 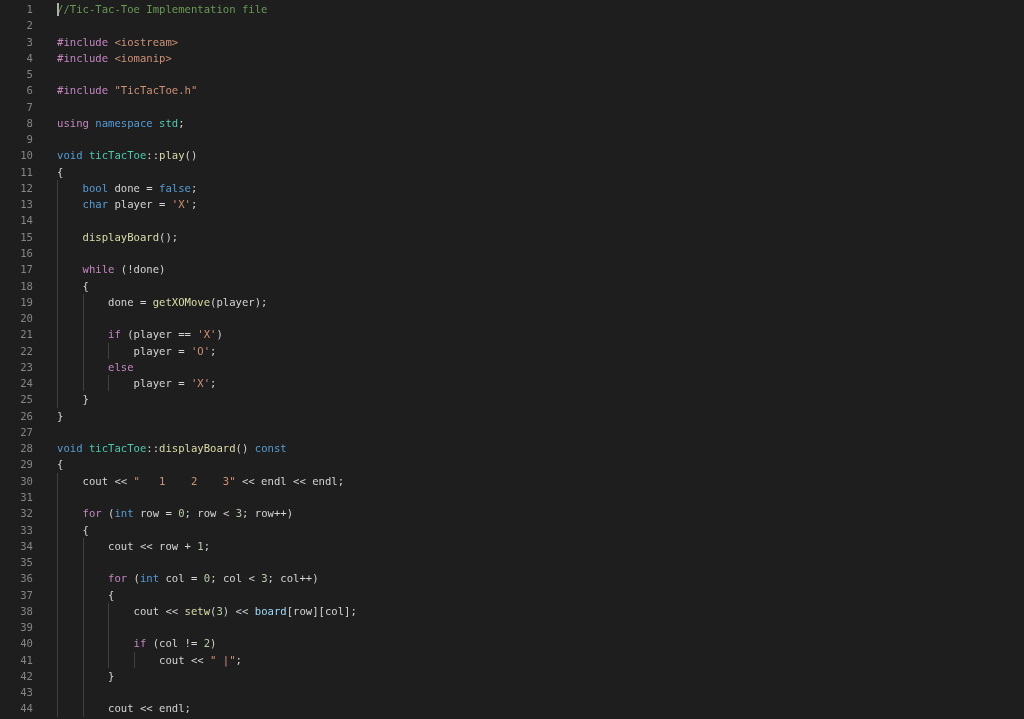 I want to click on code-line: cout << " |";, so click(x=200, y=659).